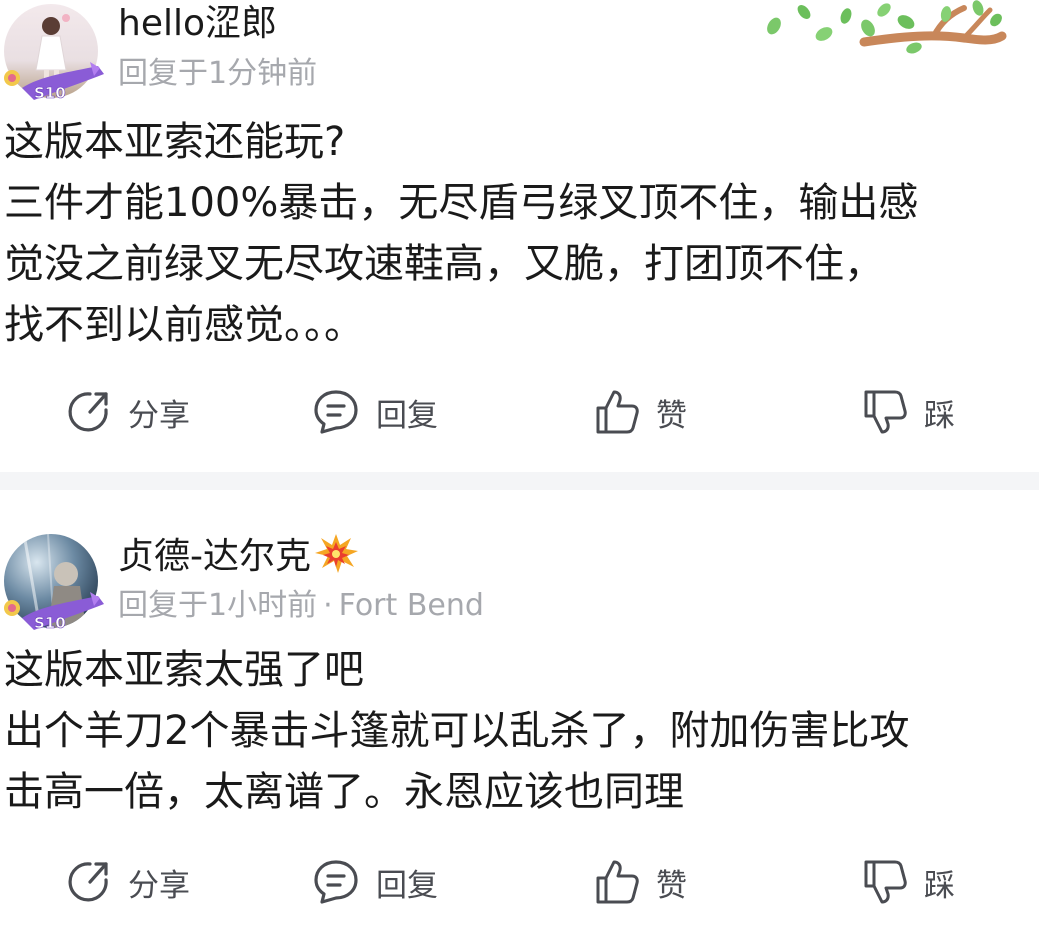 This screenshot has height=937, width=1039. What do you see at coordinates (184, 670) in the screenshot?
I see `comment-line: 这版本亚索太强了吧` at bounding box center [184, 670].